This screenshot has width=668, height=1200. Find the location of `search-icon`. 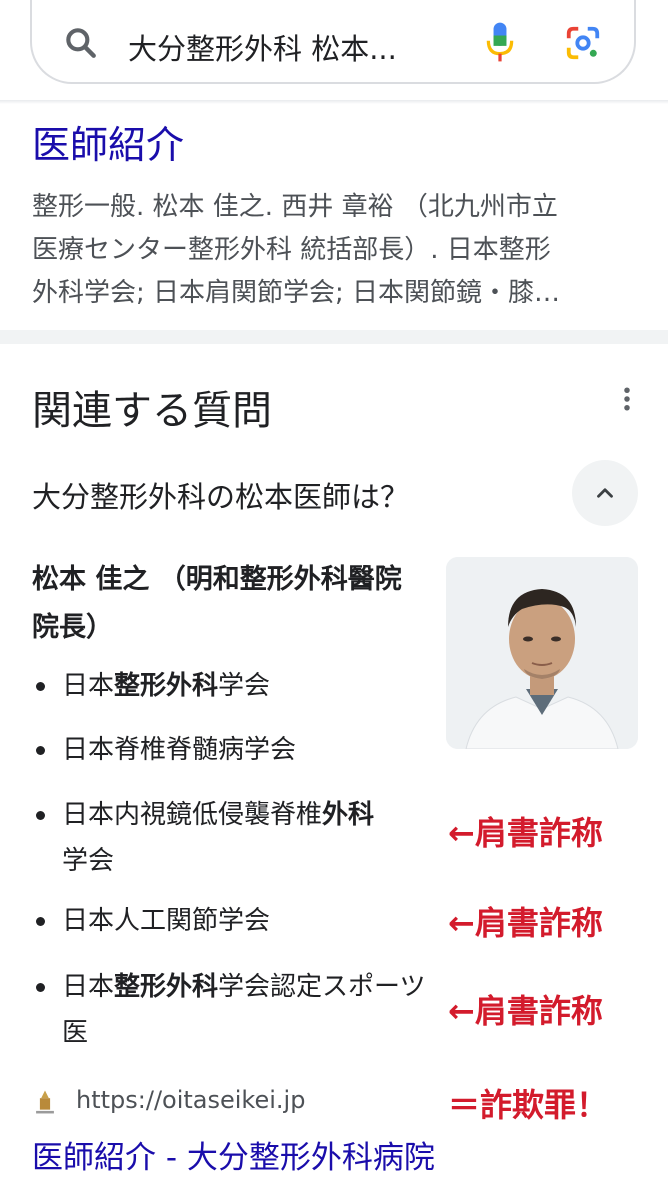

search-icon is located at coordinates (81, 43).